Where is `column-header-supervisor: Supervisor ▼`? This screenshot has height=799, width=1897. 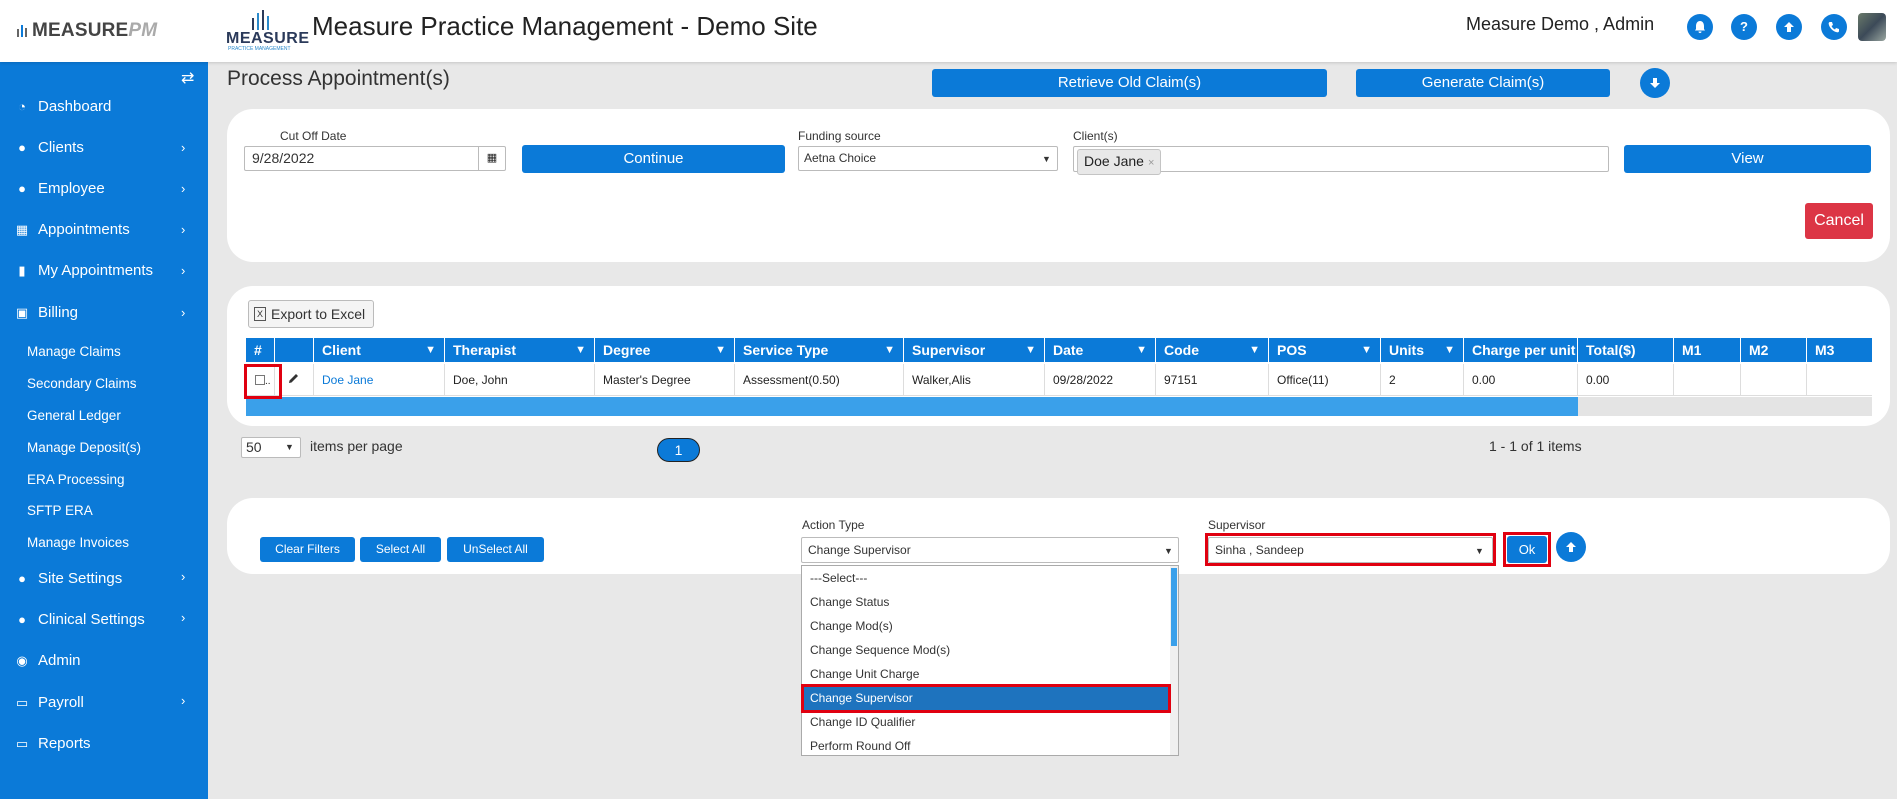 column-header-supervisor: Supervisor ▼ is located at coordinates (974, 350).